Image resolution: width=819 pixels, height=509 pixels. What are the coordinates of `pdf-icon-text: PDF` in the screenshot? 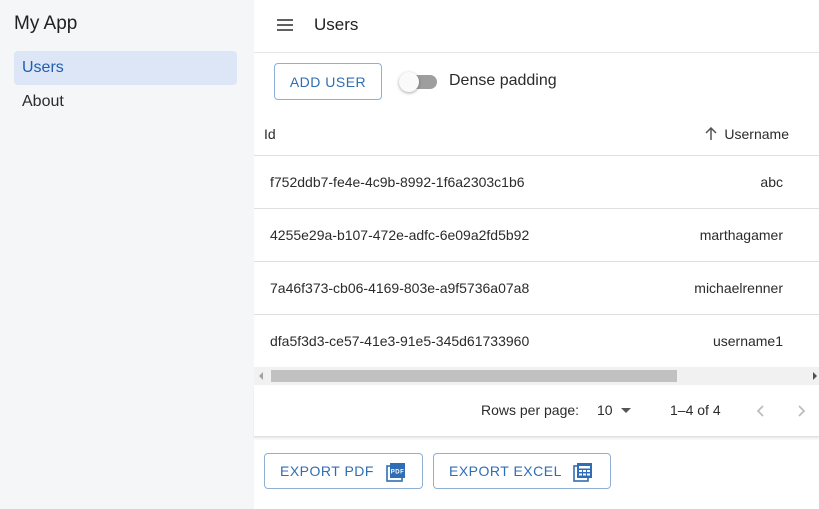 It's located at (398, 473).